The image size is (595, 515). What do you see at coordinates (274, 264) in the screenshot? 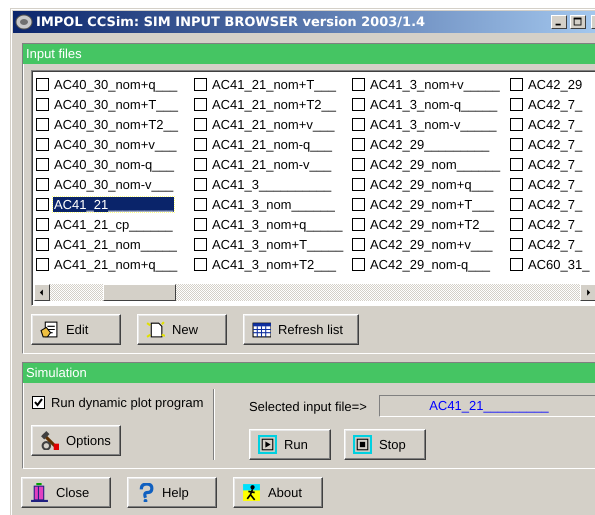
I see `file-name: AC41_3_nom+T2___` at bounding box center [274, 264].